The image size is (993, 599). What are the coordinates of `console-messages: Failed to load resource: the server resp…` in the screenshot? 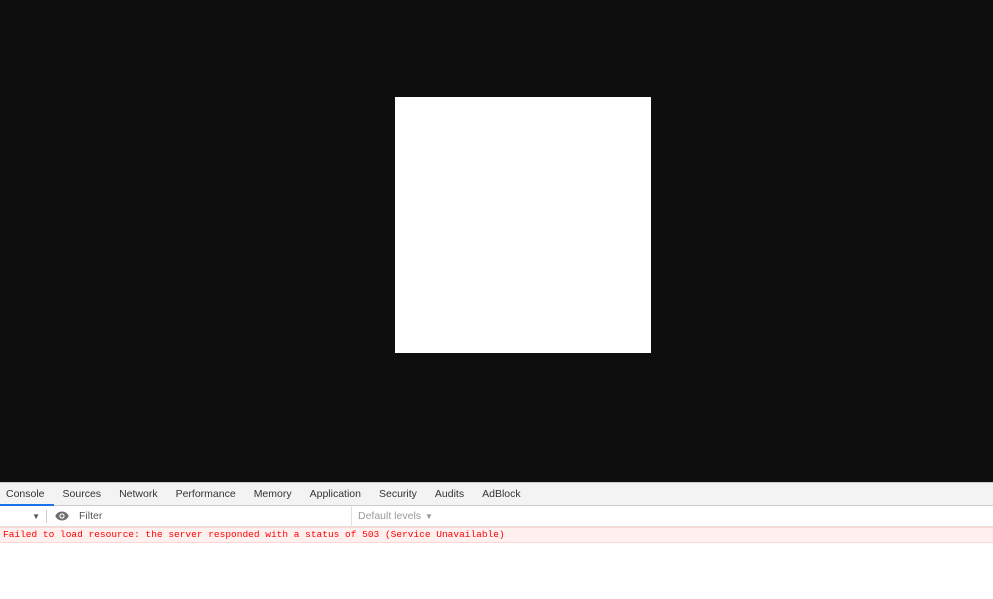 It's located at (496, 535).